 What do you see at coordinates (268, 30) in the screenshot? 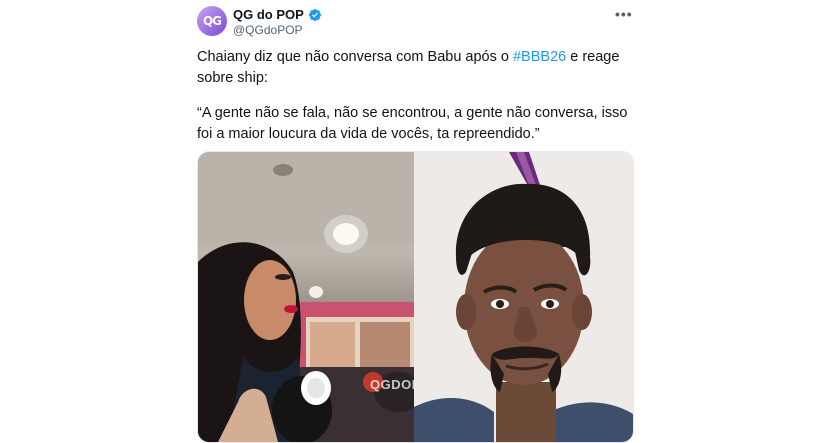
I see `author-handle: @QGdoPOP` at bounding box center [268, 30].